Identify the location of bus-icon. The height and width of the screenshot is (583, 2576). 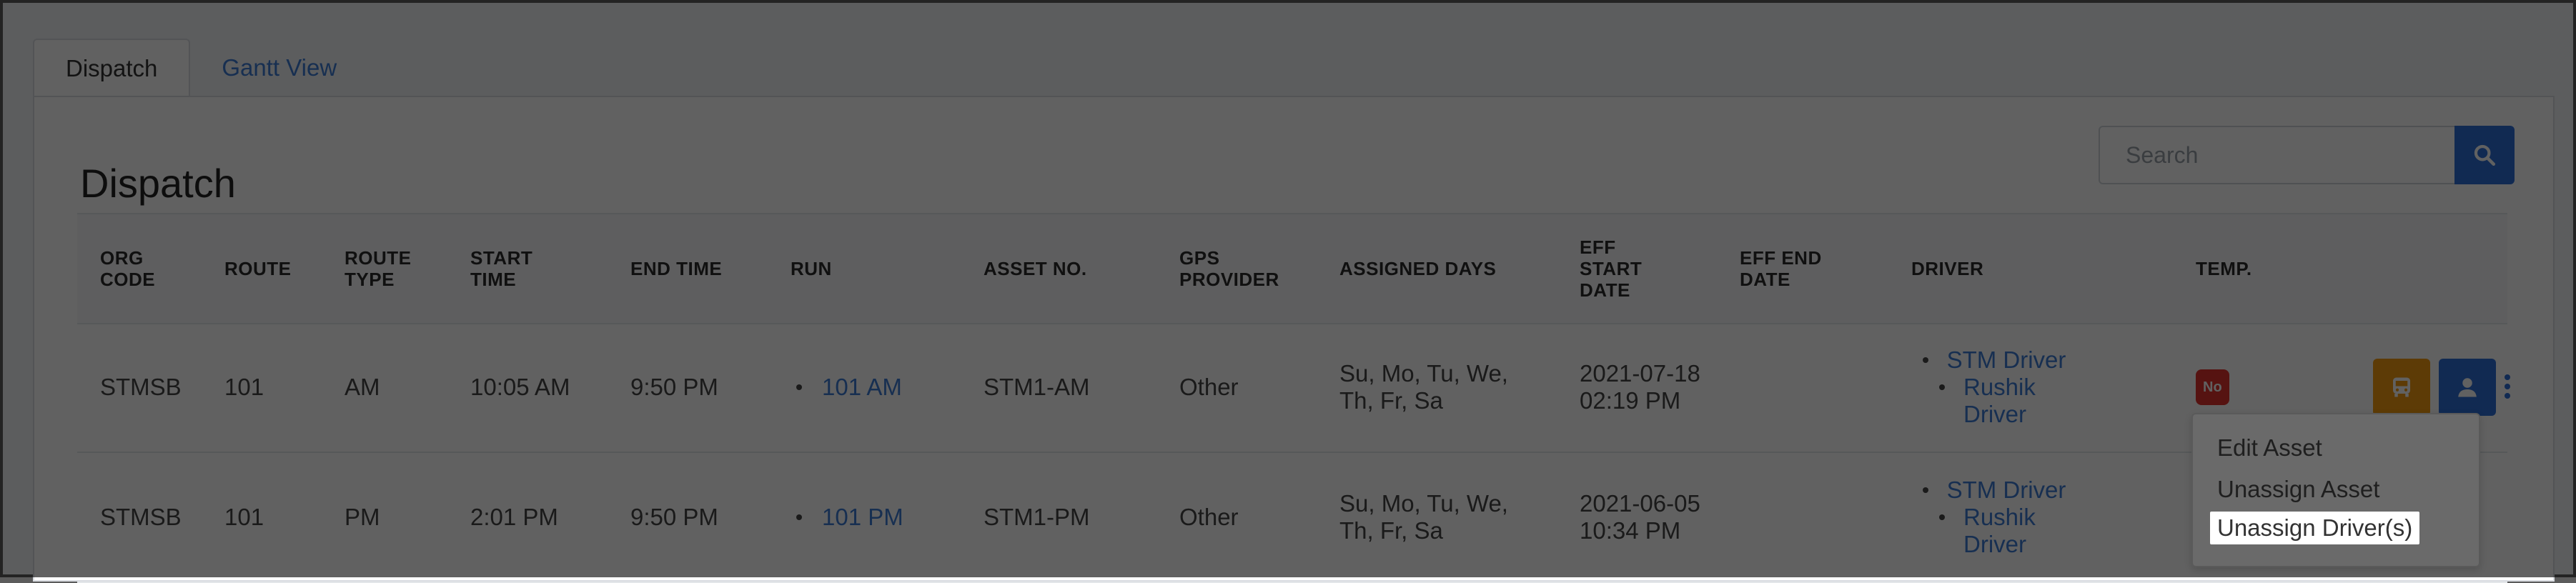
(2401, 387).